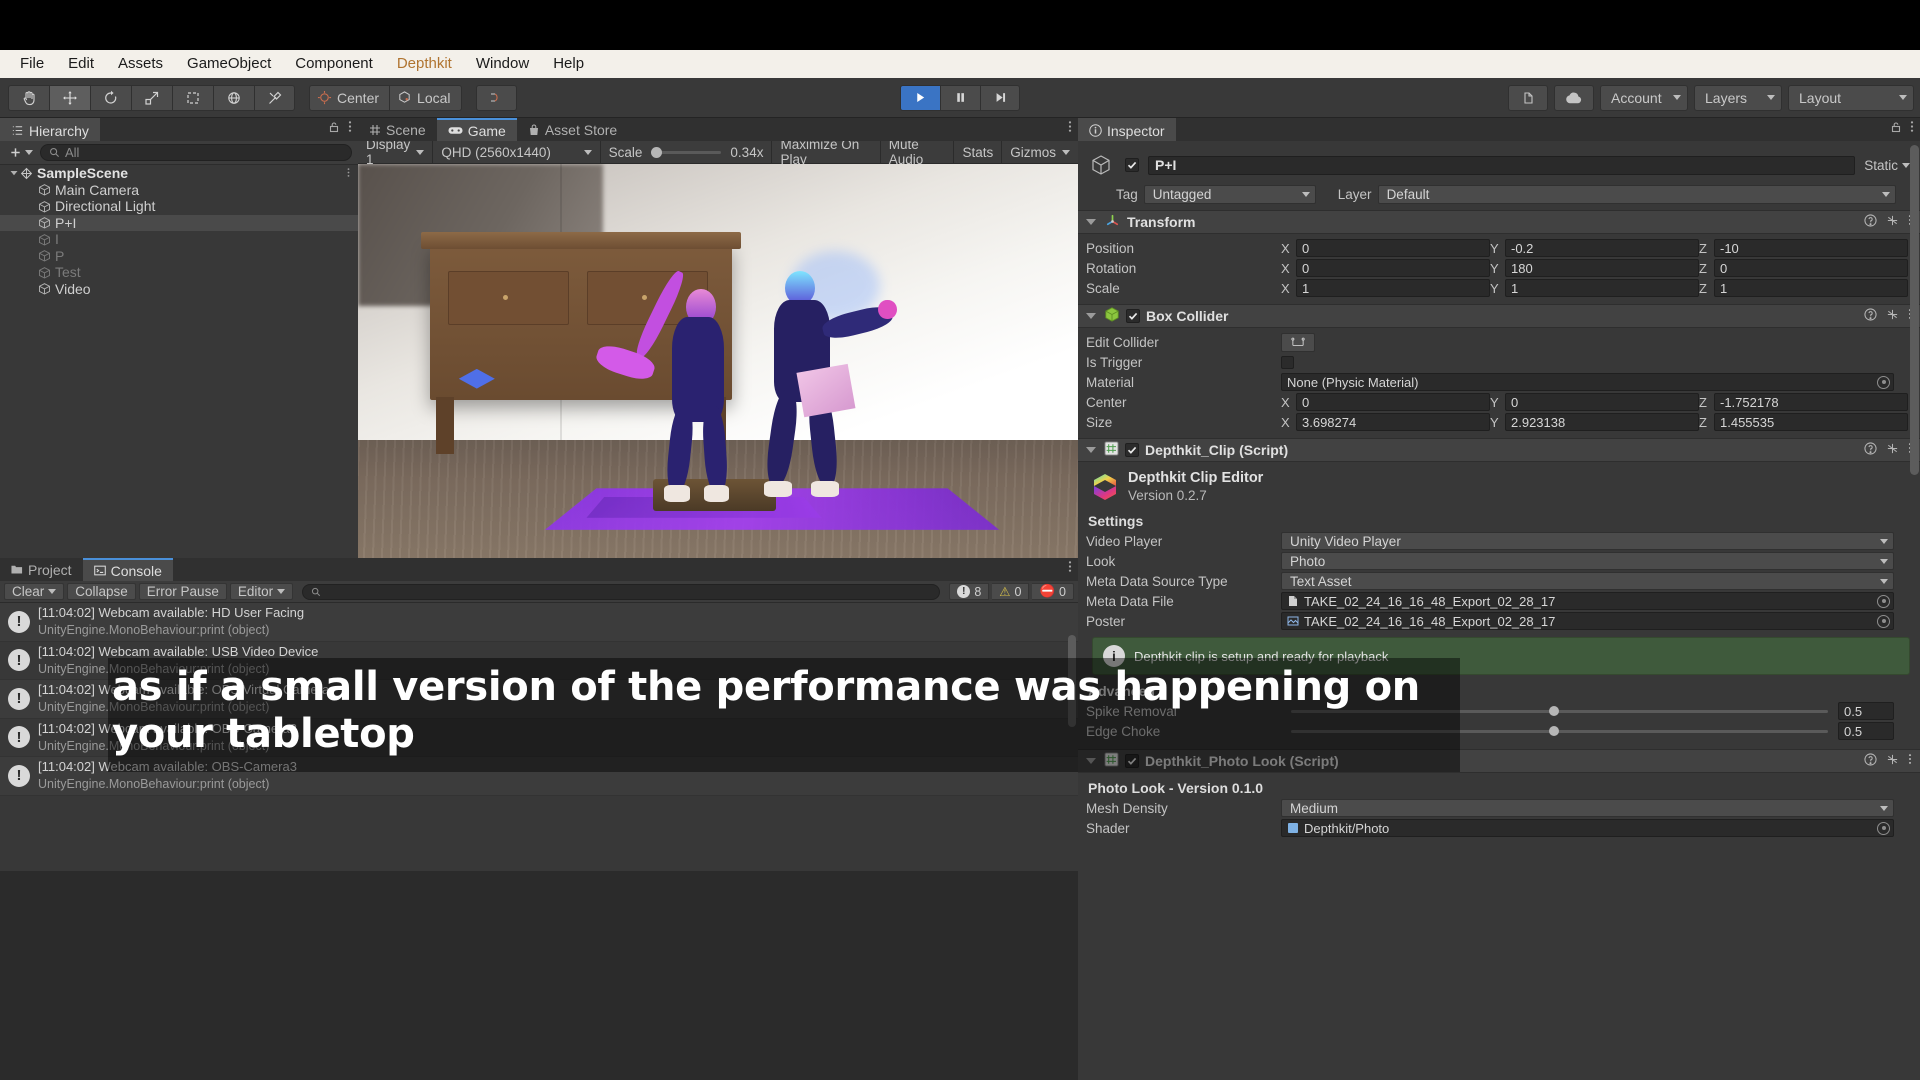  I want to click on layout-dropdown: Layout, so click(1851, 97).